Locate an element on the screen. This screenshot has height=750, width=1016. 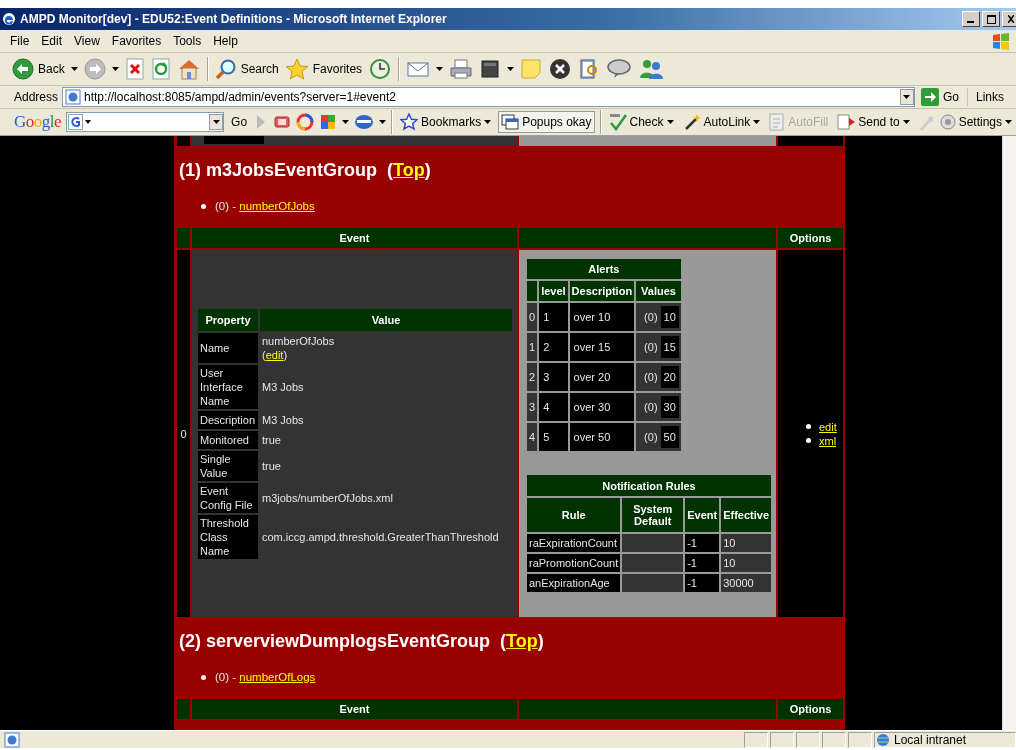
minimize-button is located at coordinates (971, 19).